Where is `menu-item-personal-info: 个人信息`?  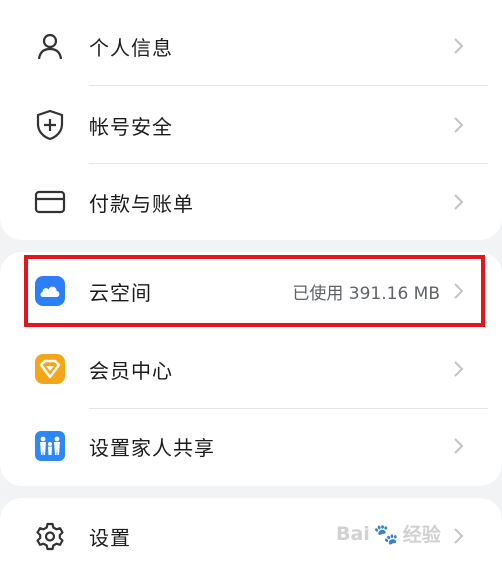
menu-item-personal-info: 个人信息 is located at coordinates (251, 46).